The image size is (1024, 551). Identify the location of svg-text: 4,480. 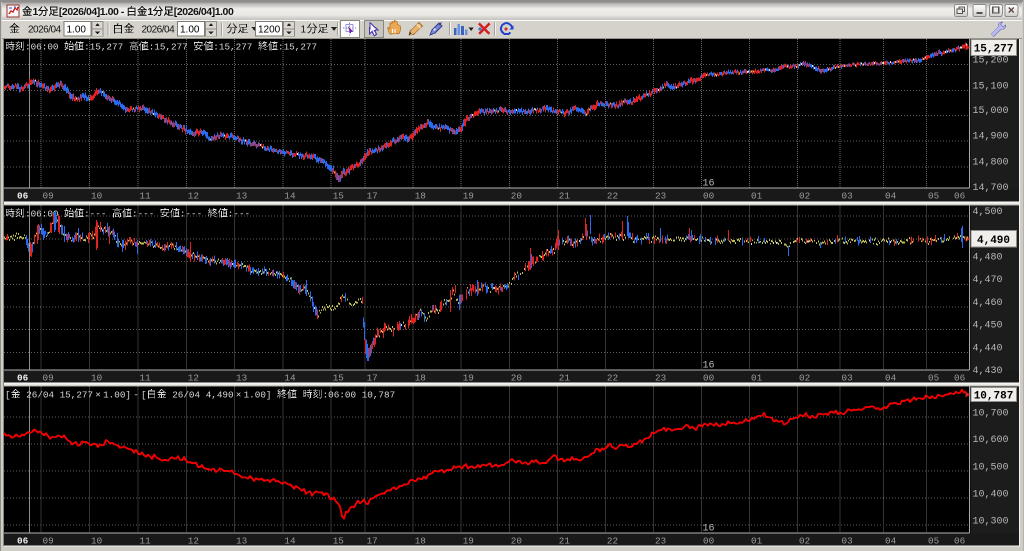
(988, 258).